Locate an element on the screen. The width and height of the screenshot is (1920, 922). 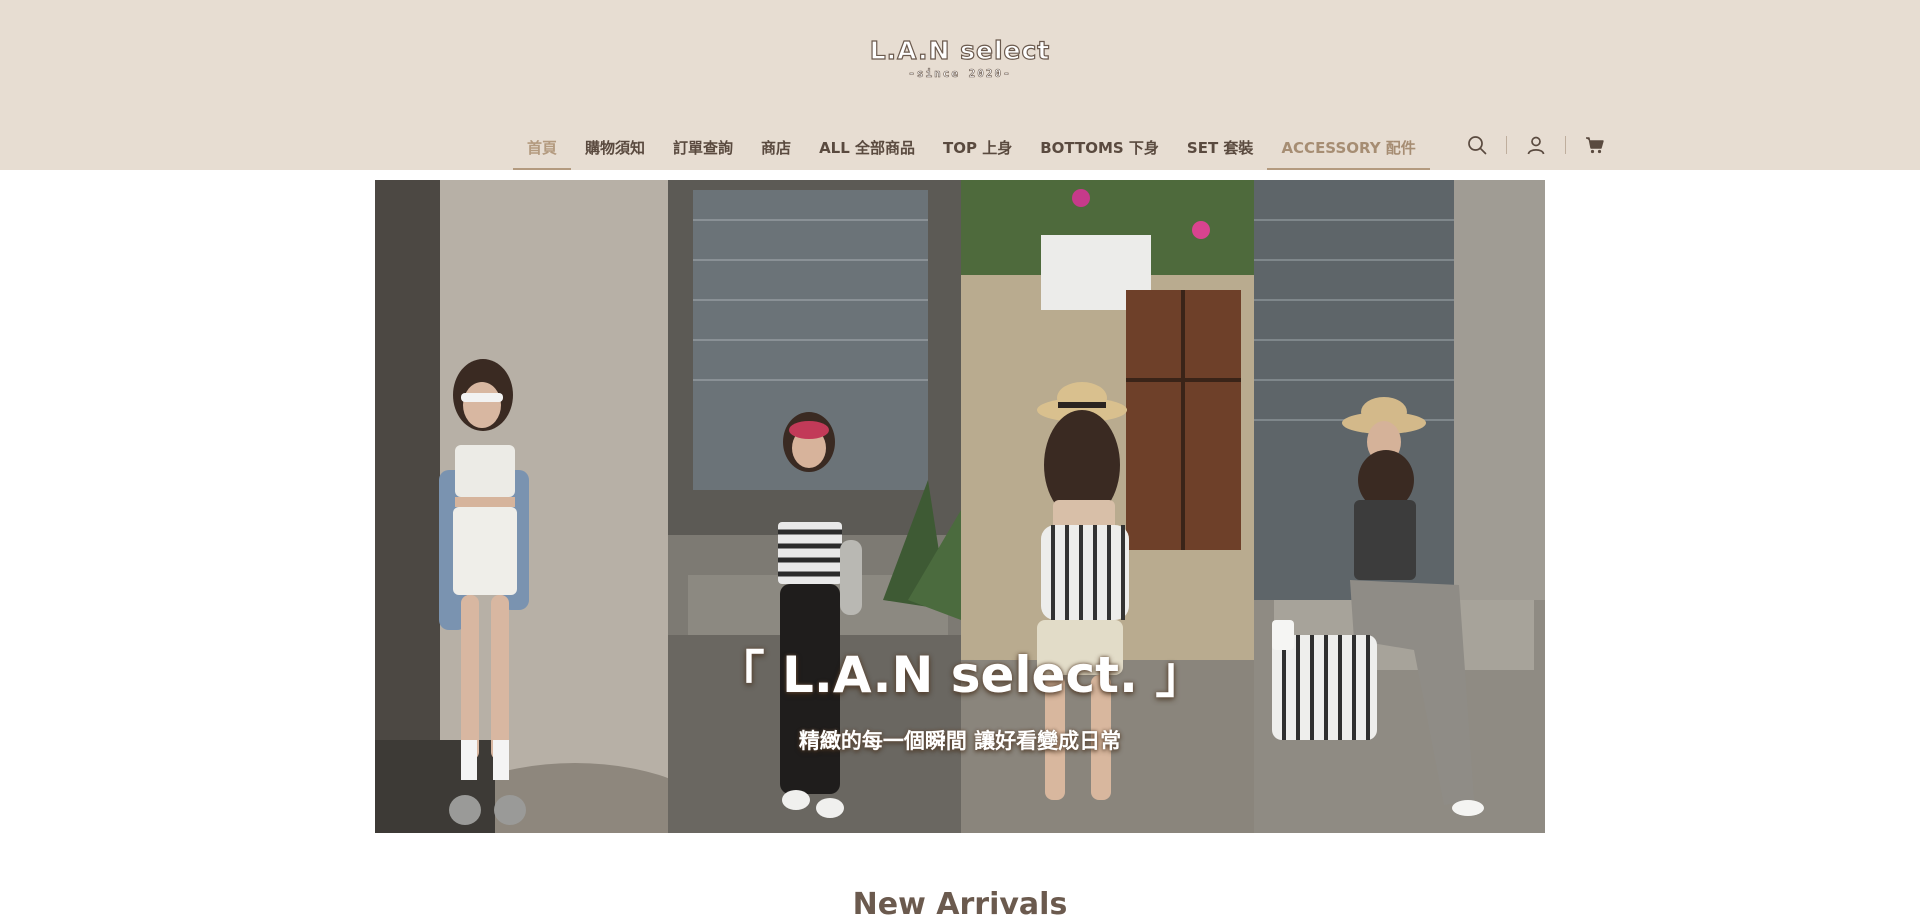
search-icon is located at coordinates (1477, 145).